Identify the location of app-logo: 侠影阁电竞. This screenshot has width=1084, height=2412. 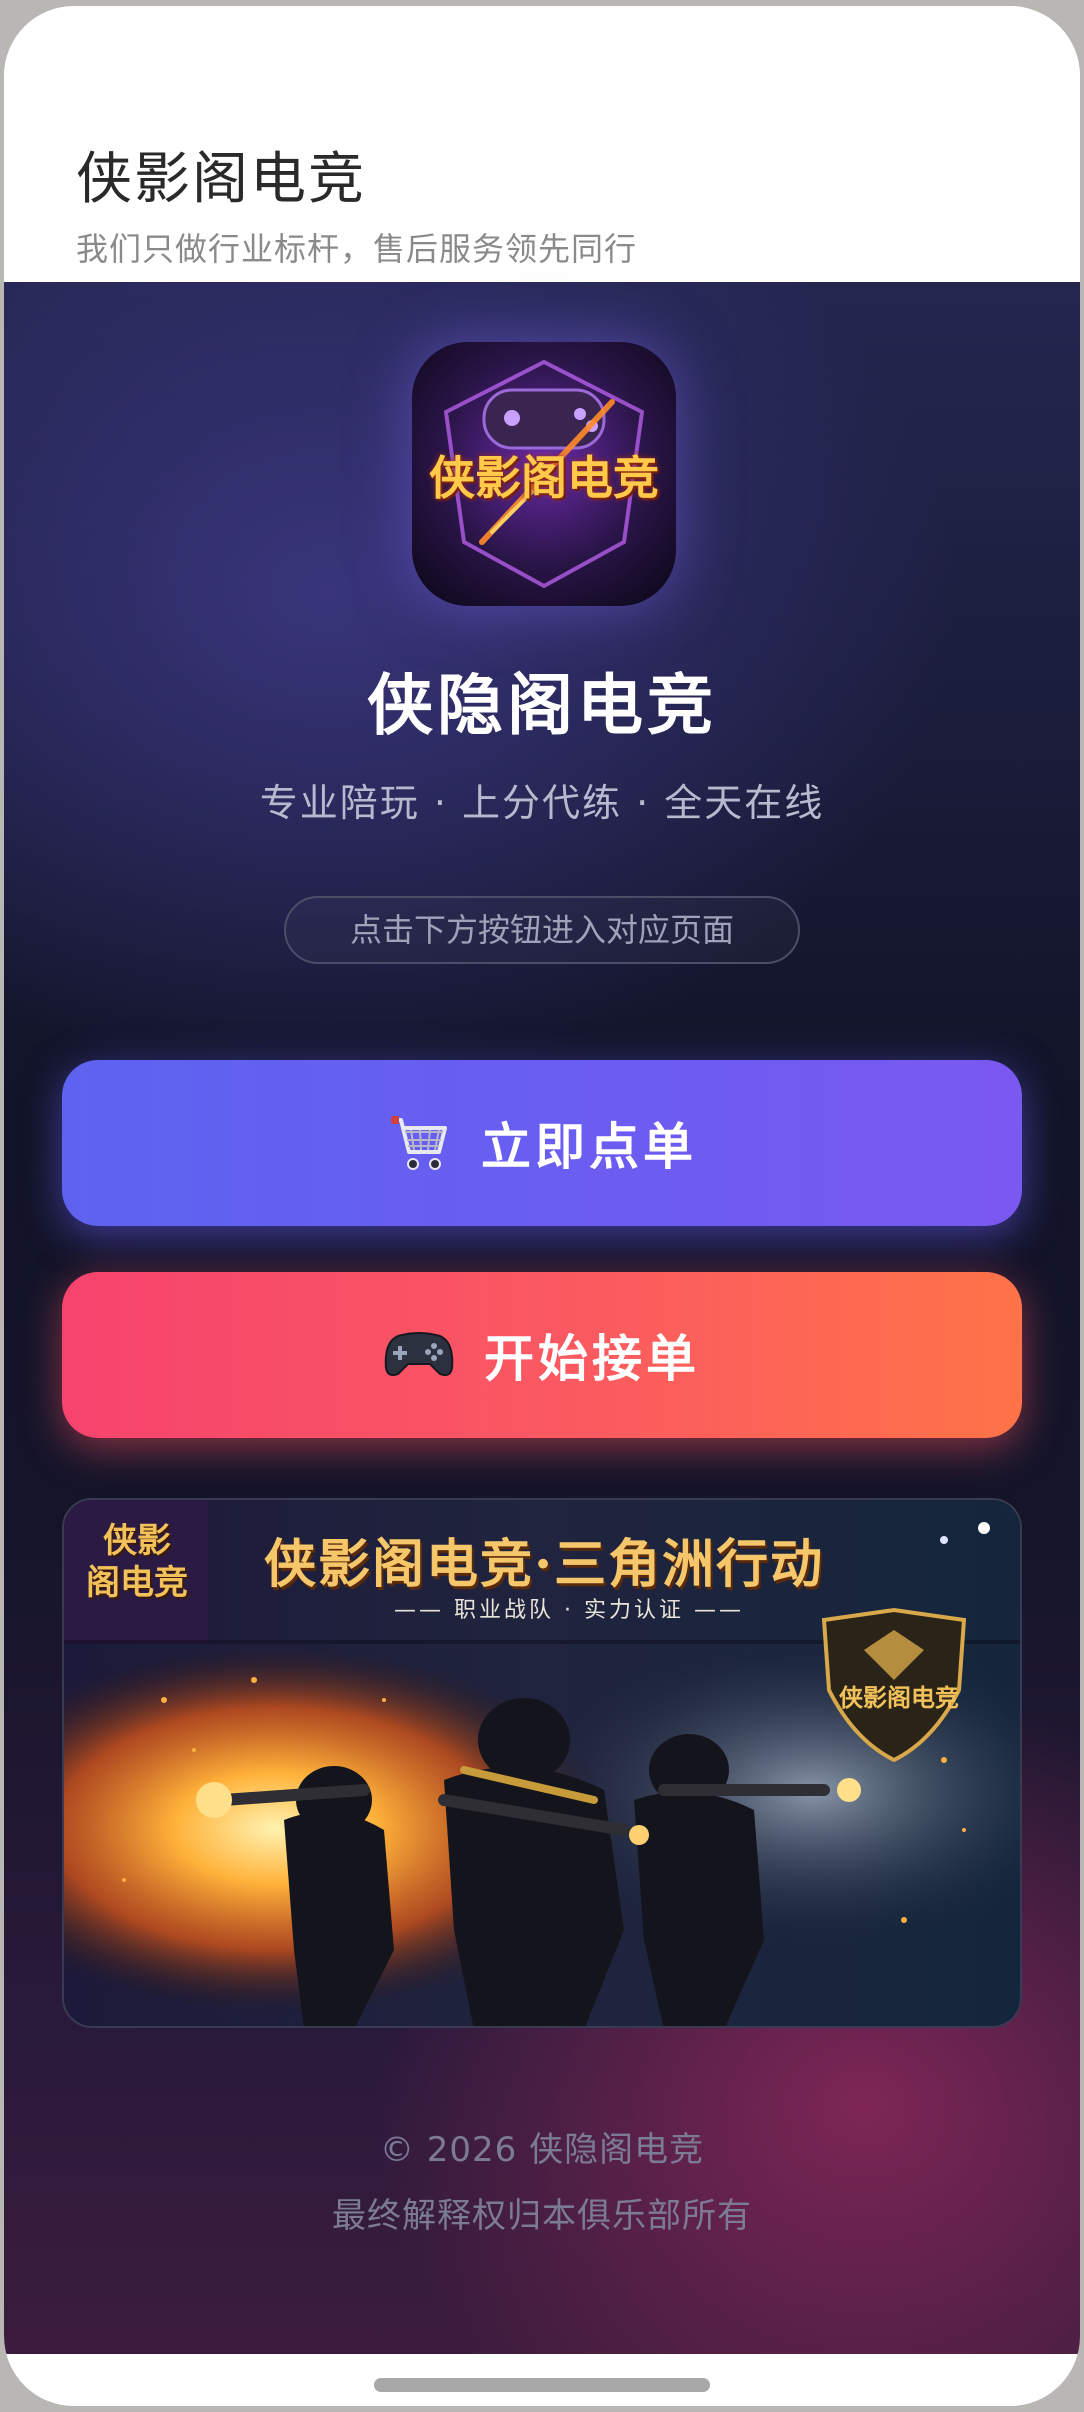
(544, 474).